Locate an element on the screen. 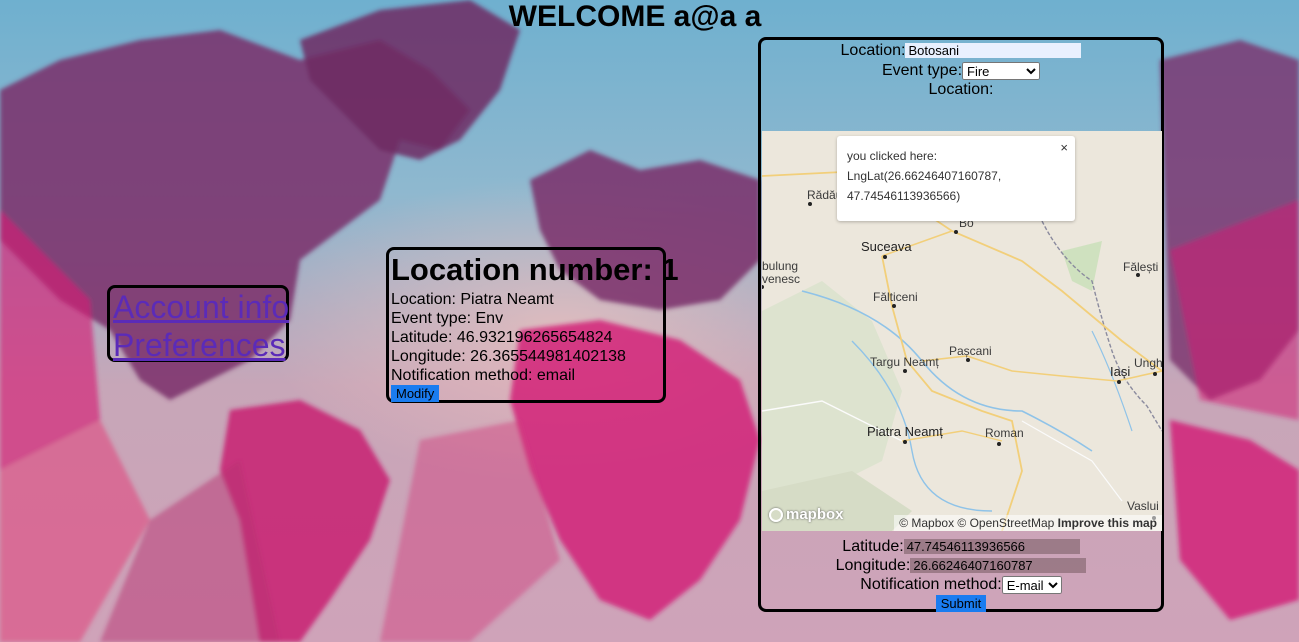 The image size is (1299, 642). longitude-text: Longitude: 26.365544981402138 is located at coordinates (508, 356).